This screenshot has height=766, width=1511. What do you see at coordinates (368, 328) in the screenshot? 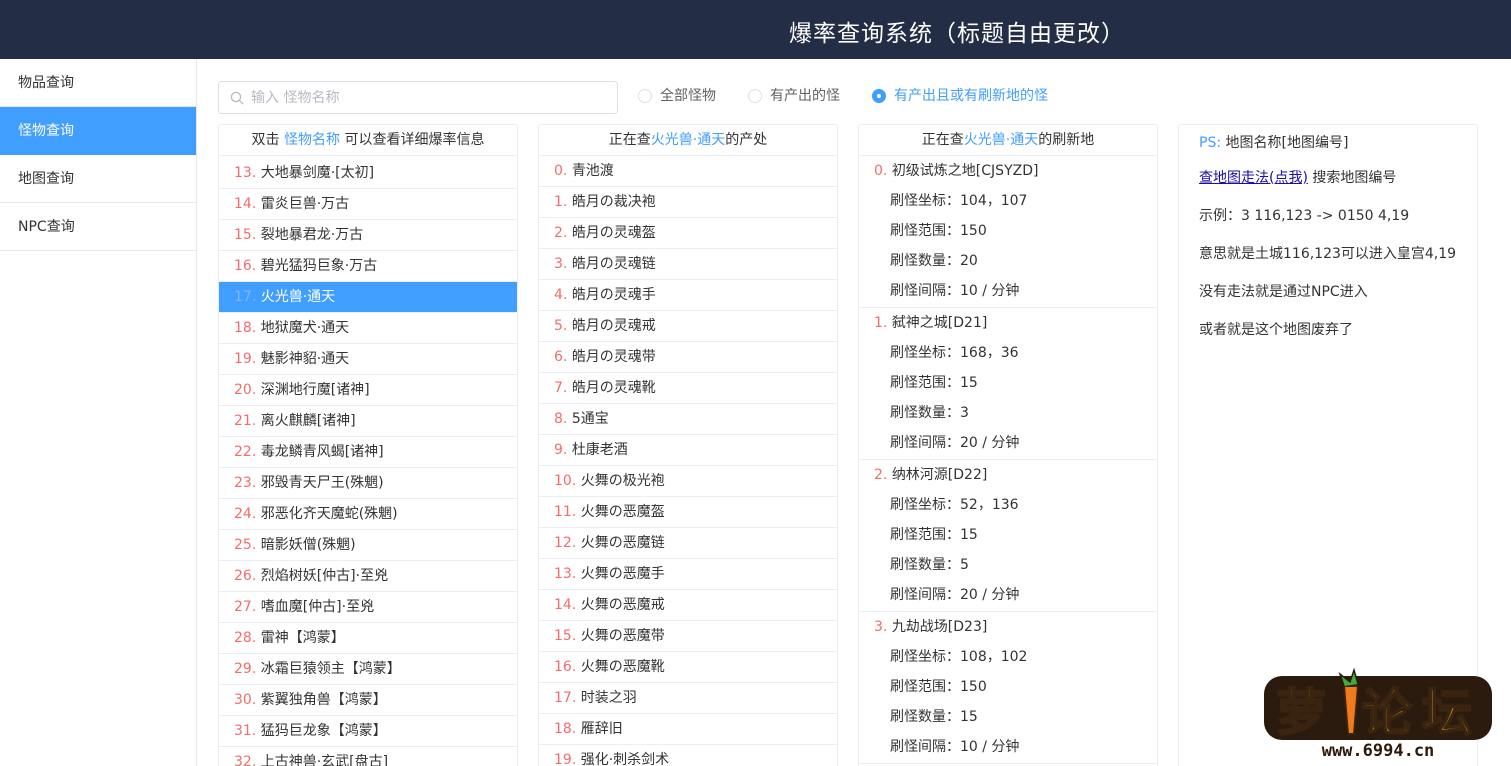
I see `monster-row: 18. 地狱魔犬·通天` at bounding box center [368, 328].